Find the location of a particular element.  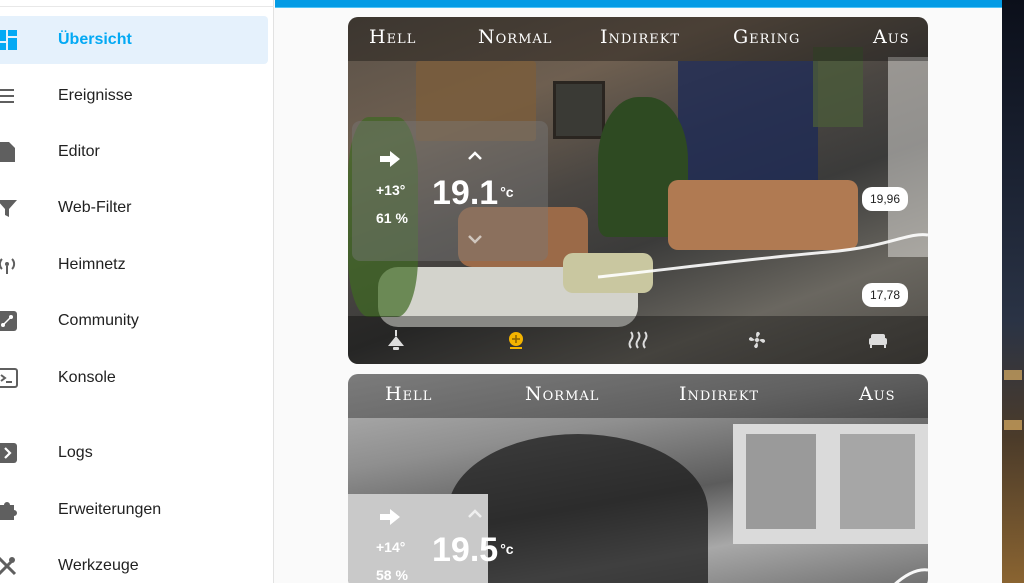

terminal-icon is located at coordinates (9, 378).